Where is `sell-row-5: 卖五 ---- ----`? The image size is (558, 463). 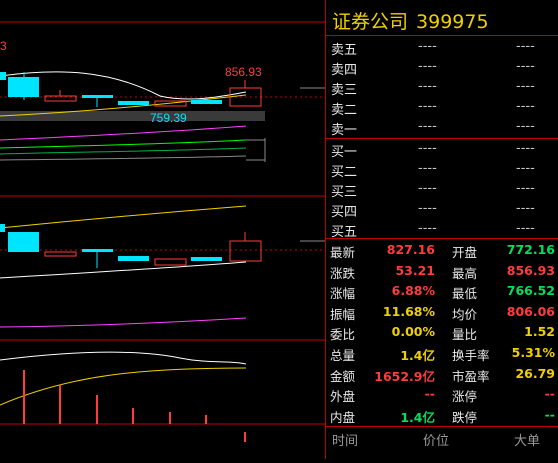 sell-row-5: 卖五 ---- ---- is located at coordinates (442, 47).